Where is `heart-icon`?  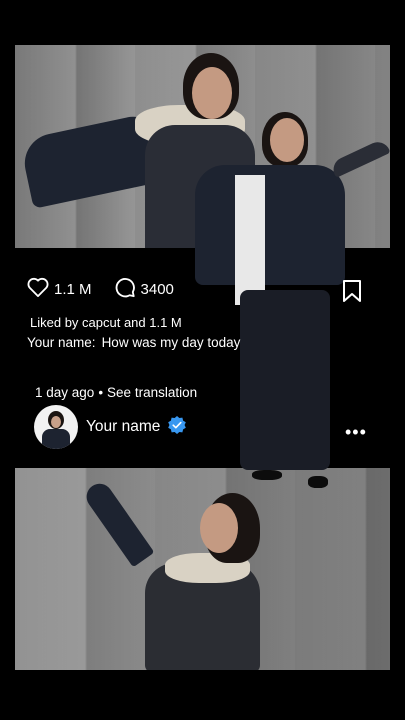 heart-icon is located at coordinates (38, 289).